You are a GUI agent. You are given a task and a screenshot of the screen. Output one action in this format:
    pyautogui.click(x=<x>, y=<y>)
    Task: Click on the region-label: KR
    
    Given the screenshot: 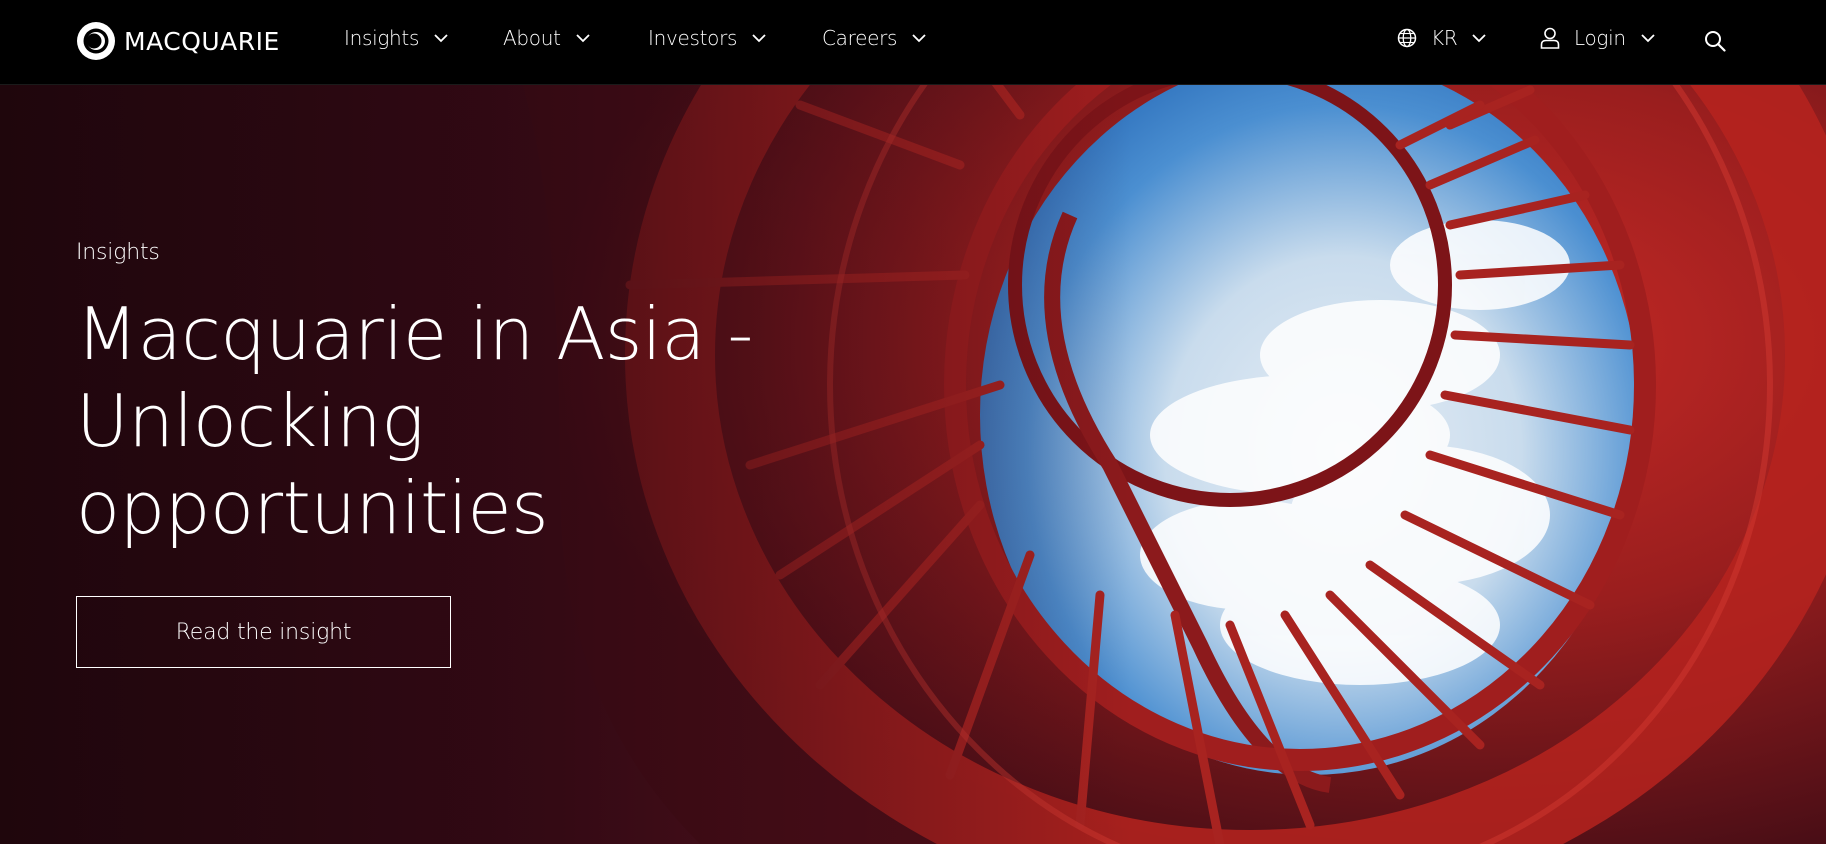 What is the action you would take?
    pyautogui.click(x=1444, y=38)
    